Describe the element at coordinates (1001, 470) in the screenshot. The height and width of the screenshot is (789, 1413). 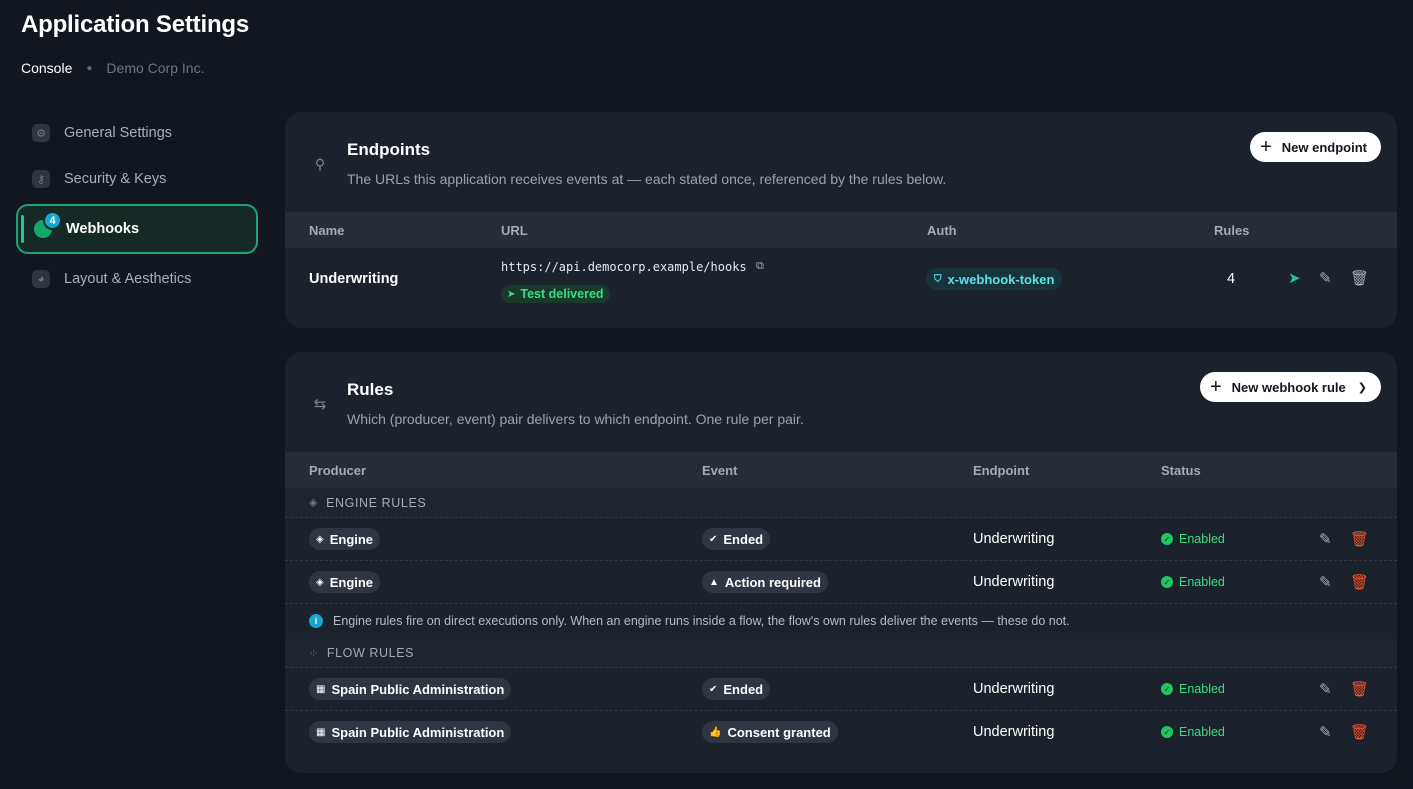
I see `col-endpoint: Endpoint` at that location.